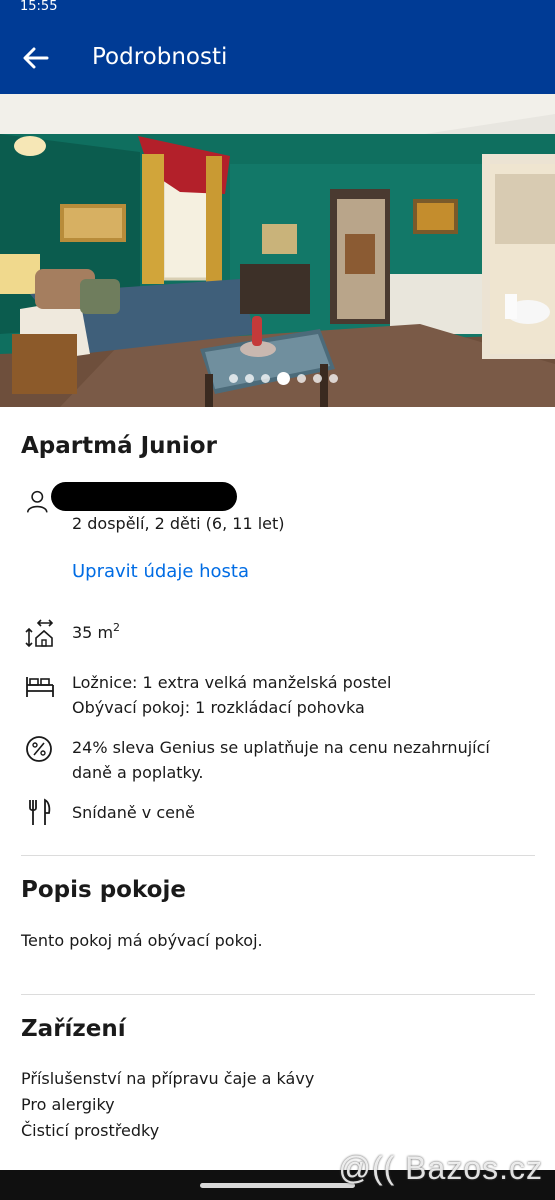  Describe the element at coordinates (93, 632) in the screenshot. I see `room-size: 35 m` at that location.